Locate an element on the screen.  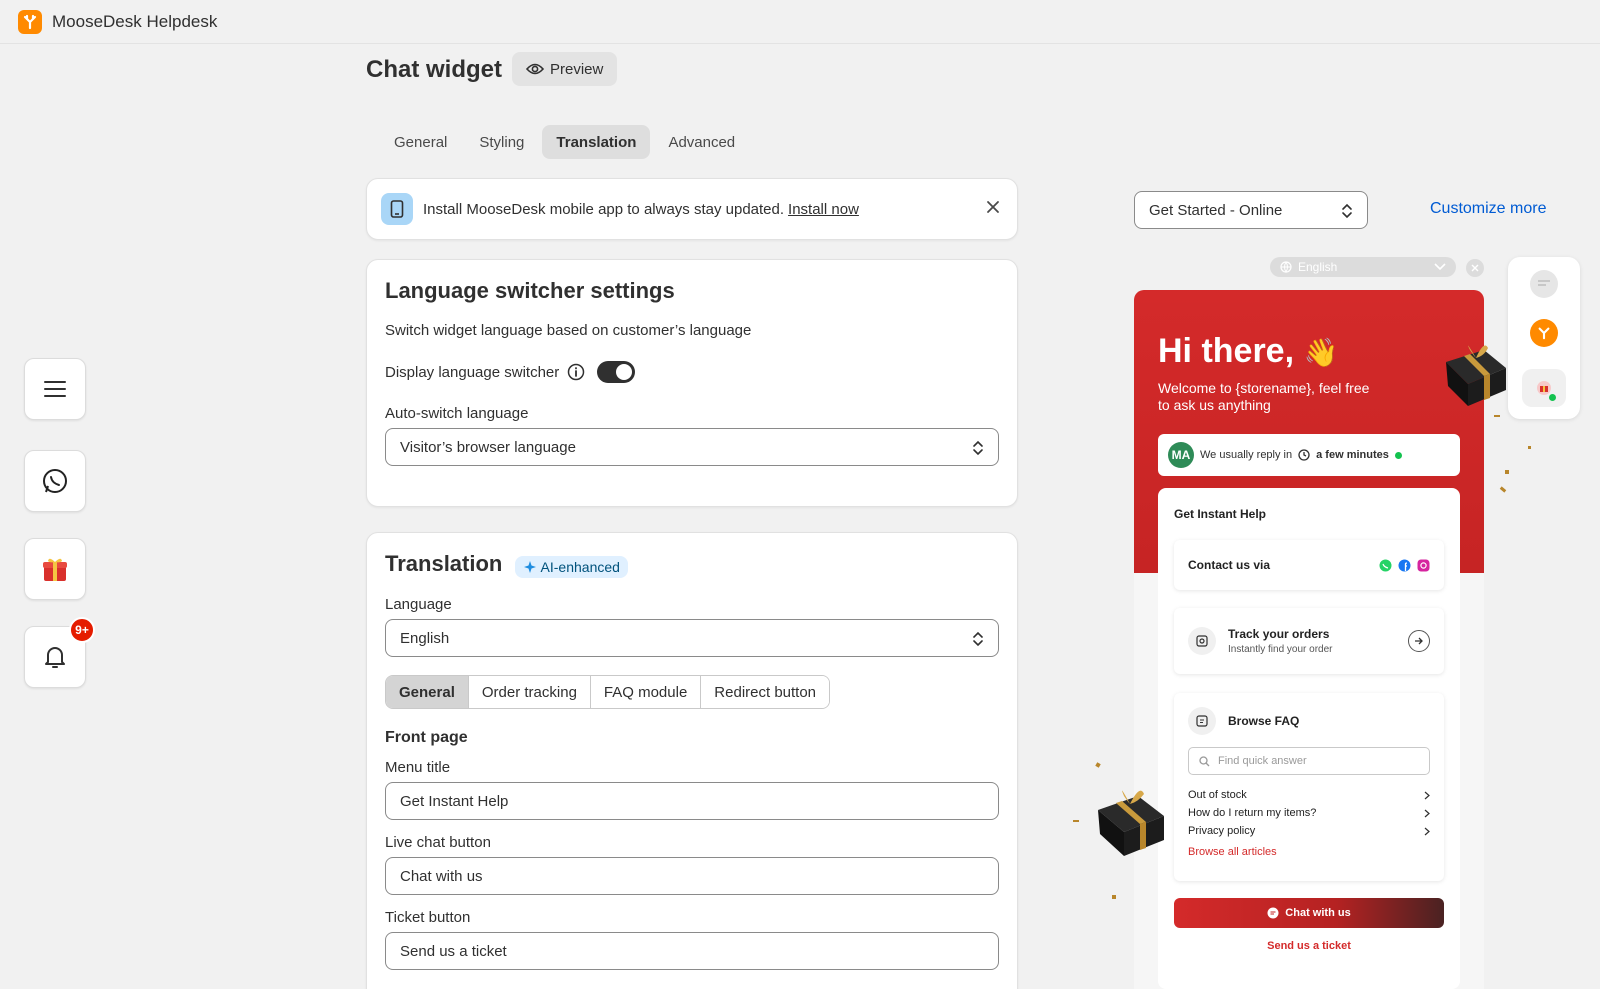
display-switcher-toggle is located at coordinates (616, 372).